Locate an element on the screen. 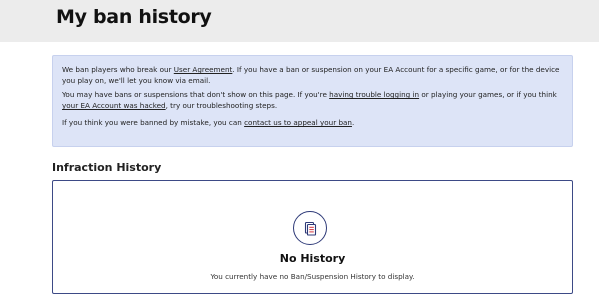  user-agreement-link: User Agreement is located at coordinates (203, 69).